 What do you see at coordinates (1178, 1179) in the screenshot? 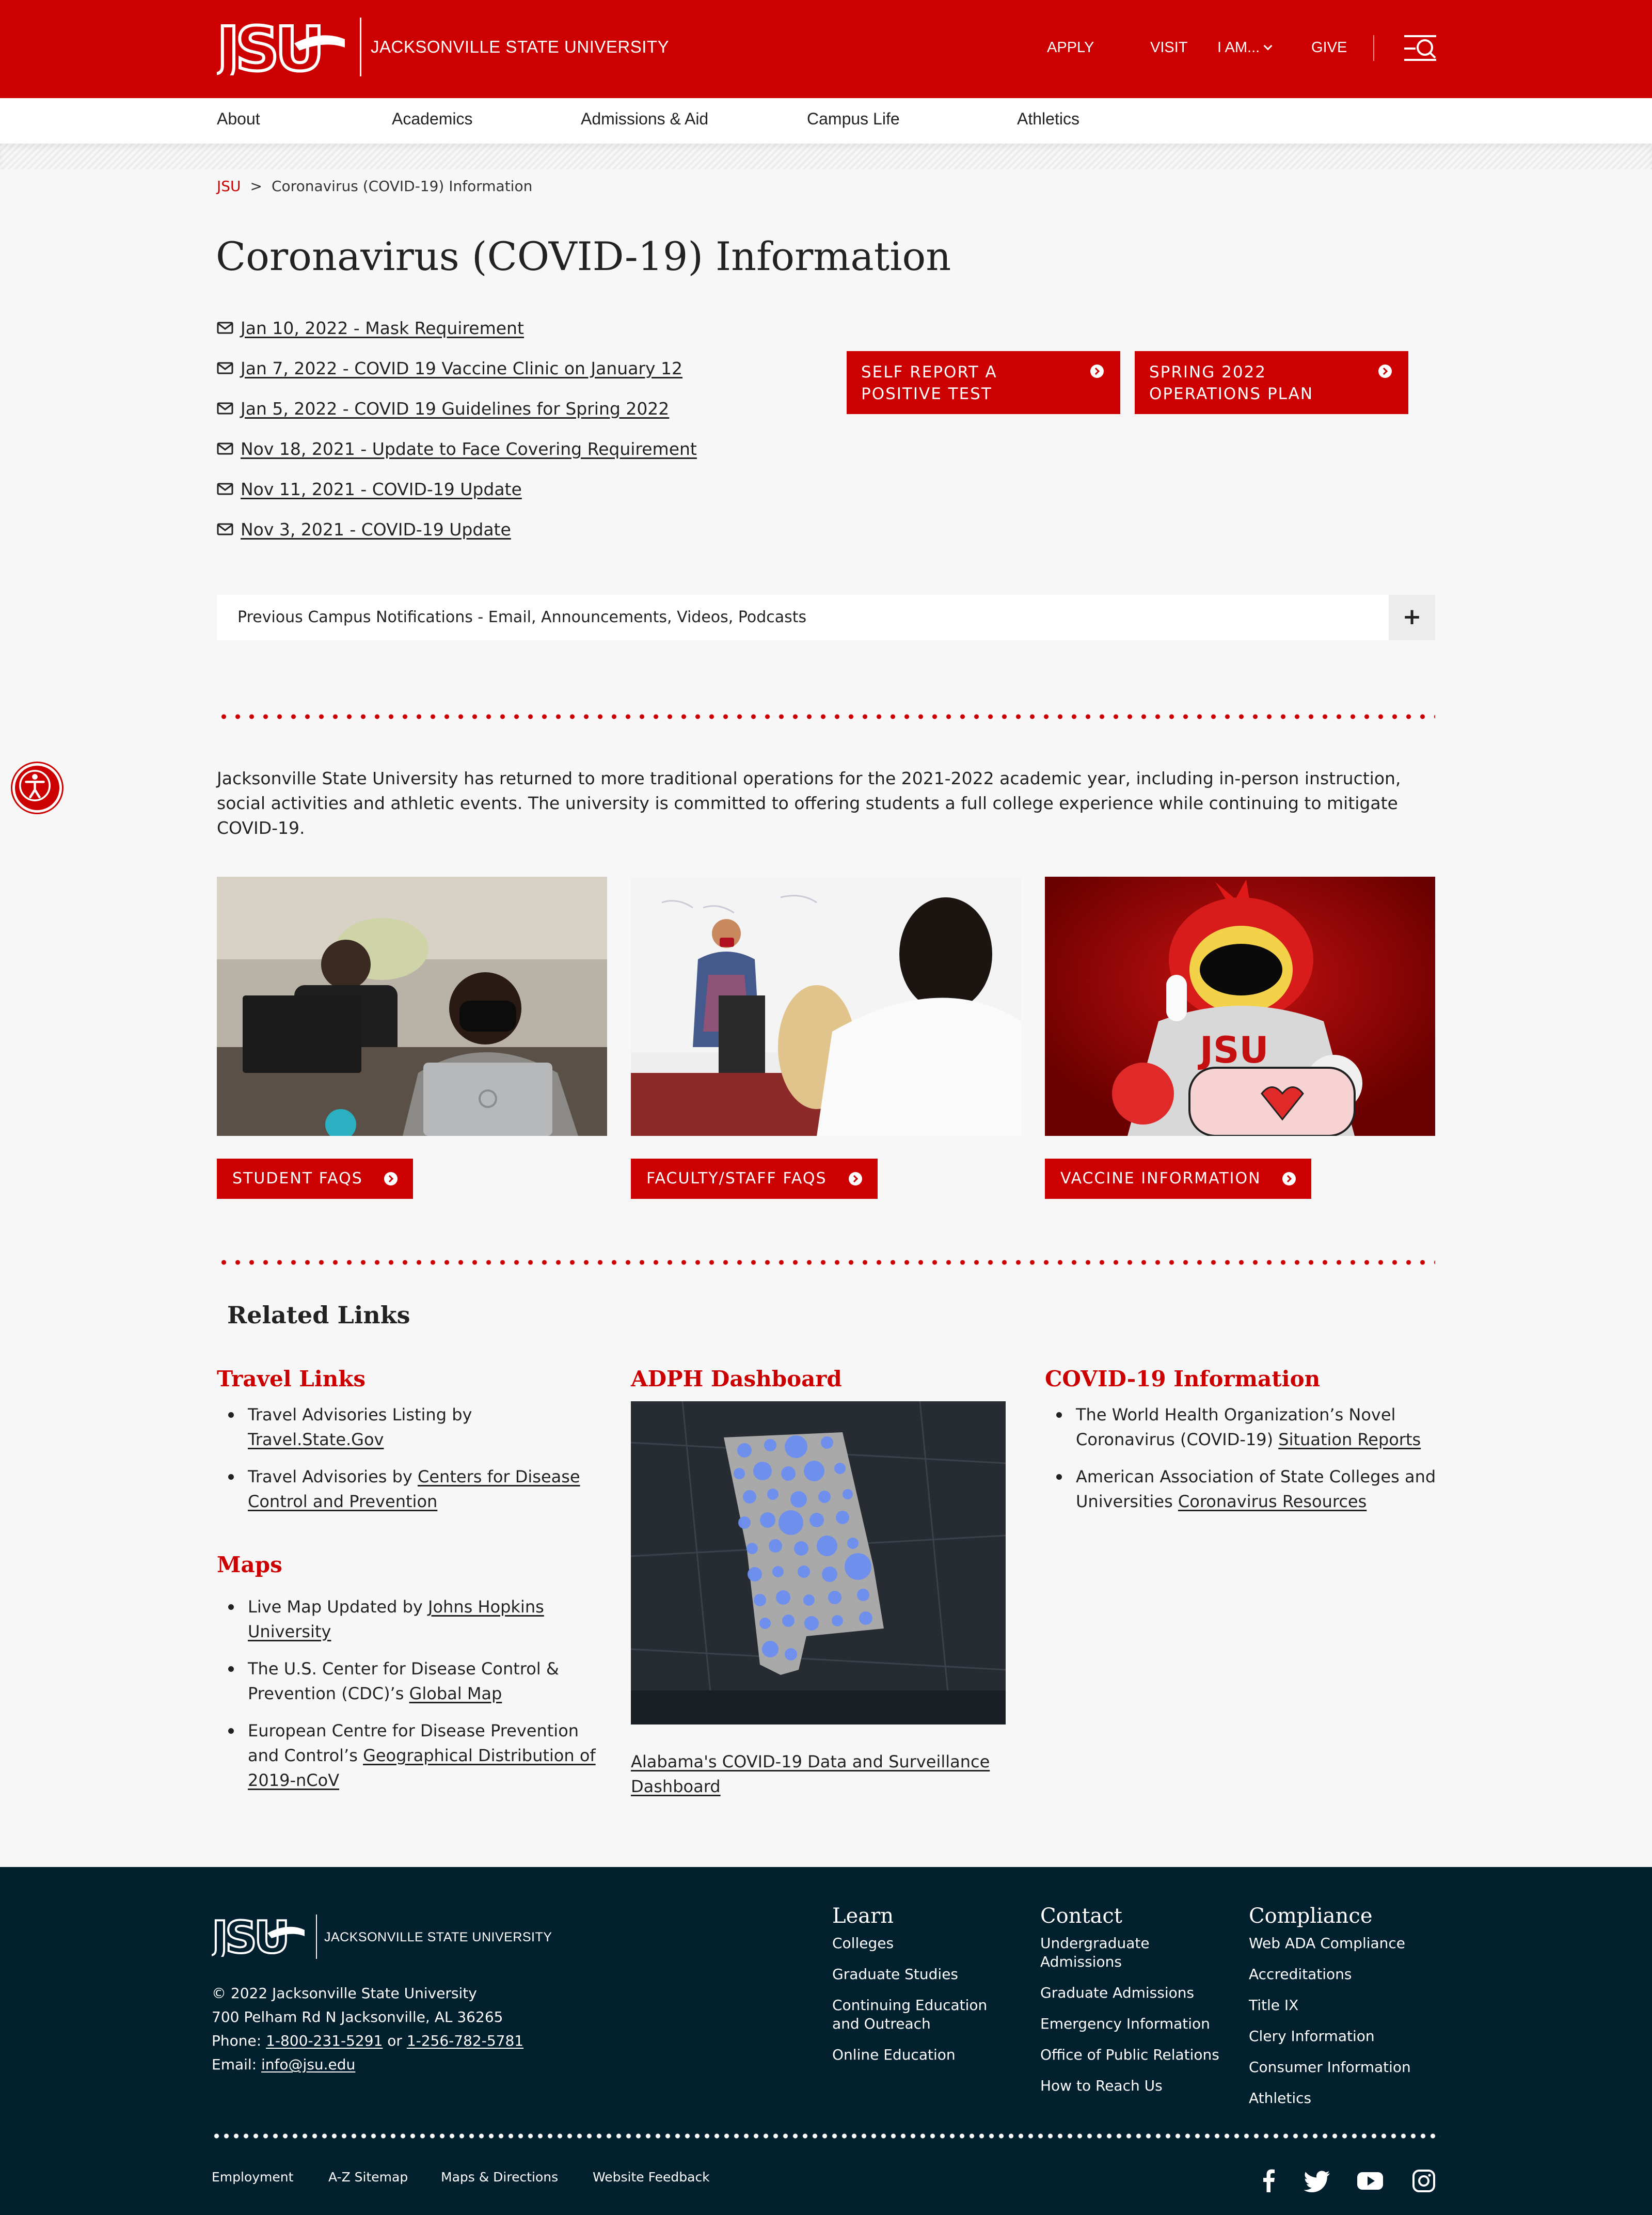
I see `vaccine-information-button: VACCINE INFORMATION` at bounding box center [1178, 1179].